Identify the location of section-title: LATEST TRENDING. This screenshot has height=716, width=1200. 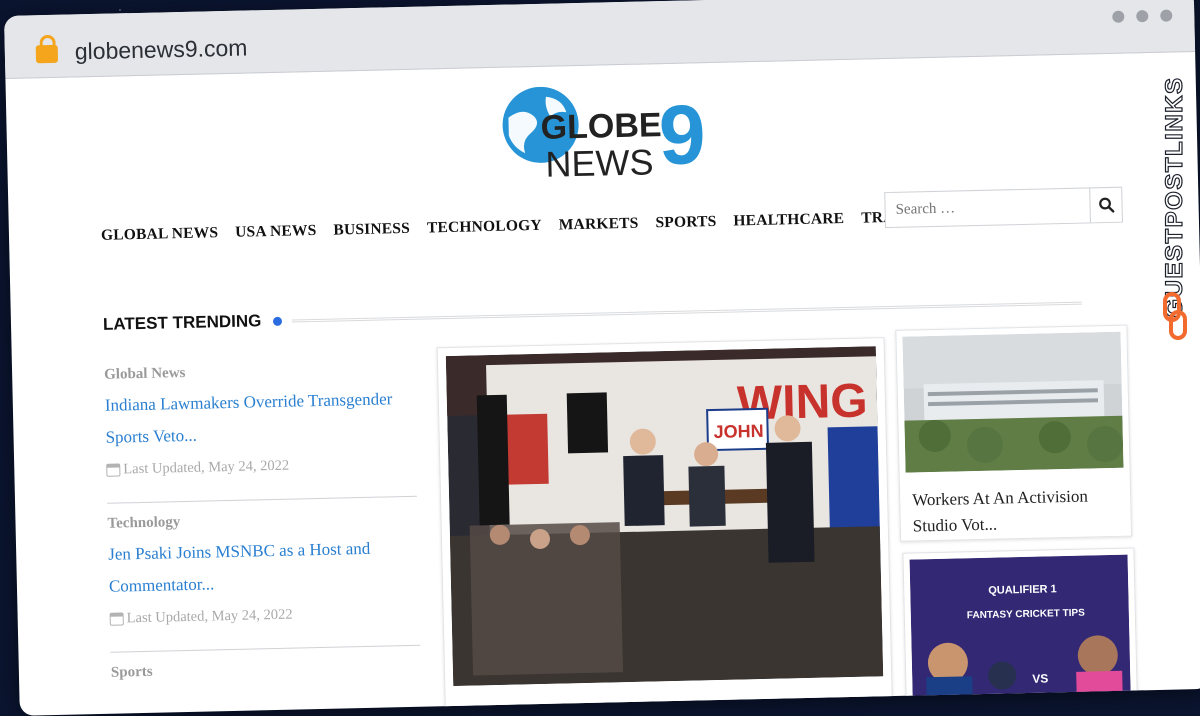
(182, 322).